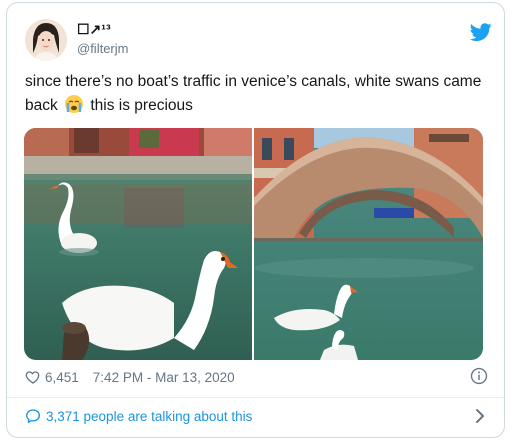 The height and width of the screenshot is (442, 512). I want to click on tweet-meta: 6,451 7:42 PM - Mar 13, 2020, so click(130, 377).